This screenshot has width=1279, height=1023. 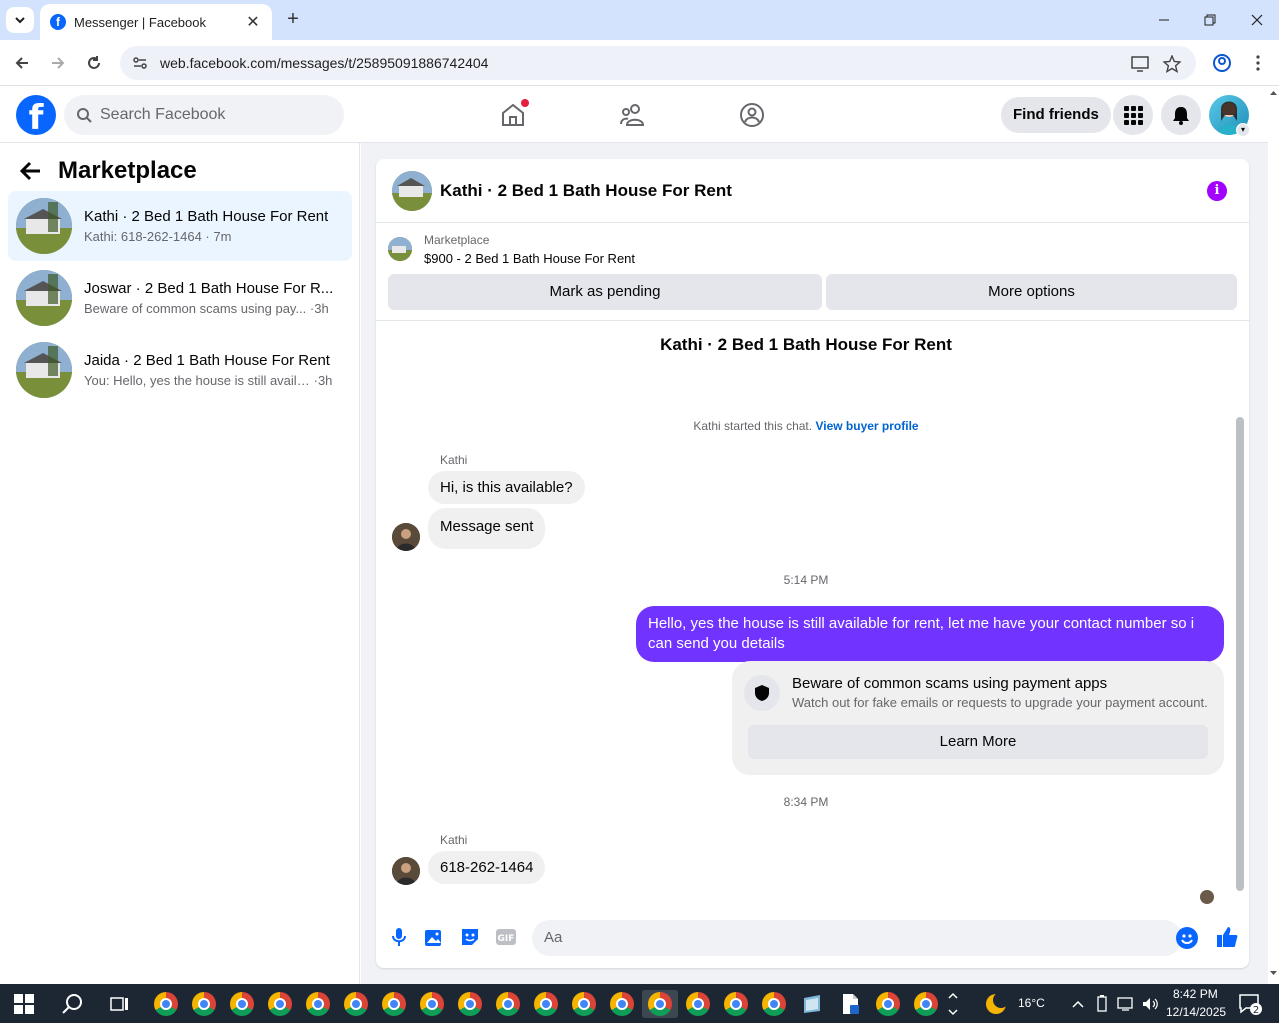 What do you see at coordinates (22, 63) in the screenshot?
I see `back-button` at bounding box center [22, 63].